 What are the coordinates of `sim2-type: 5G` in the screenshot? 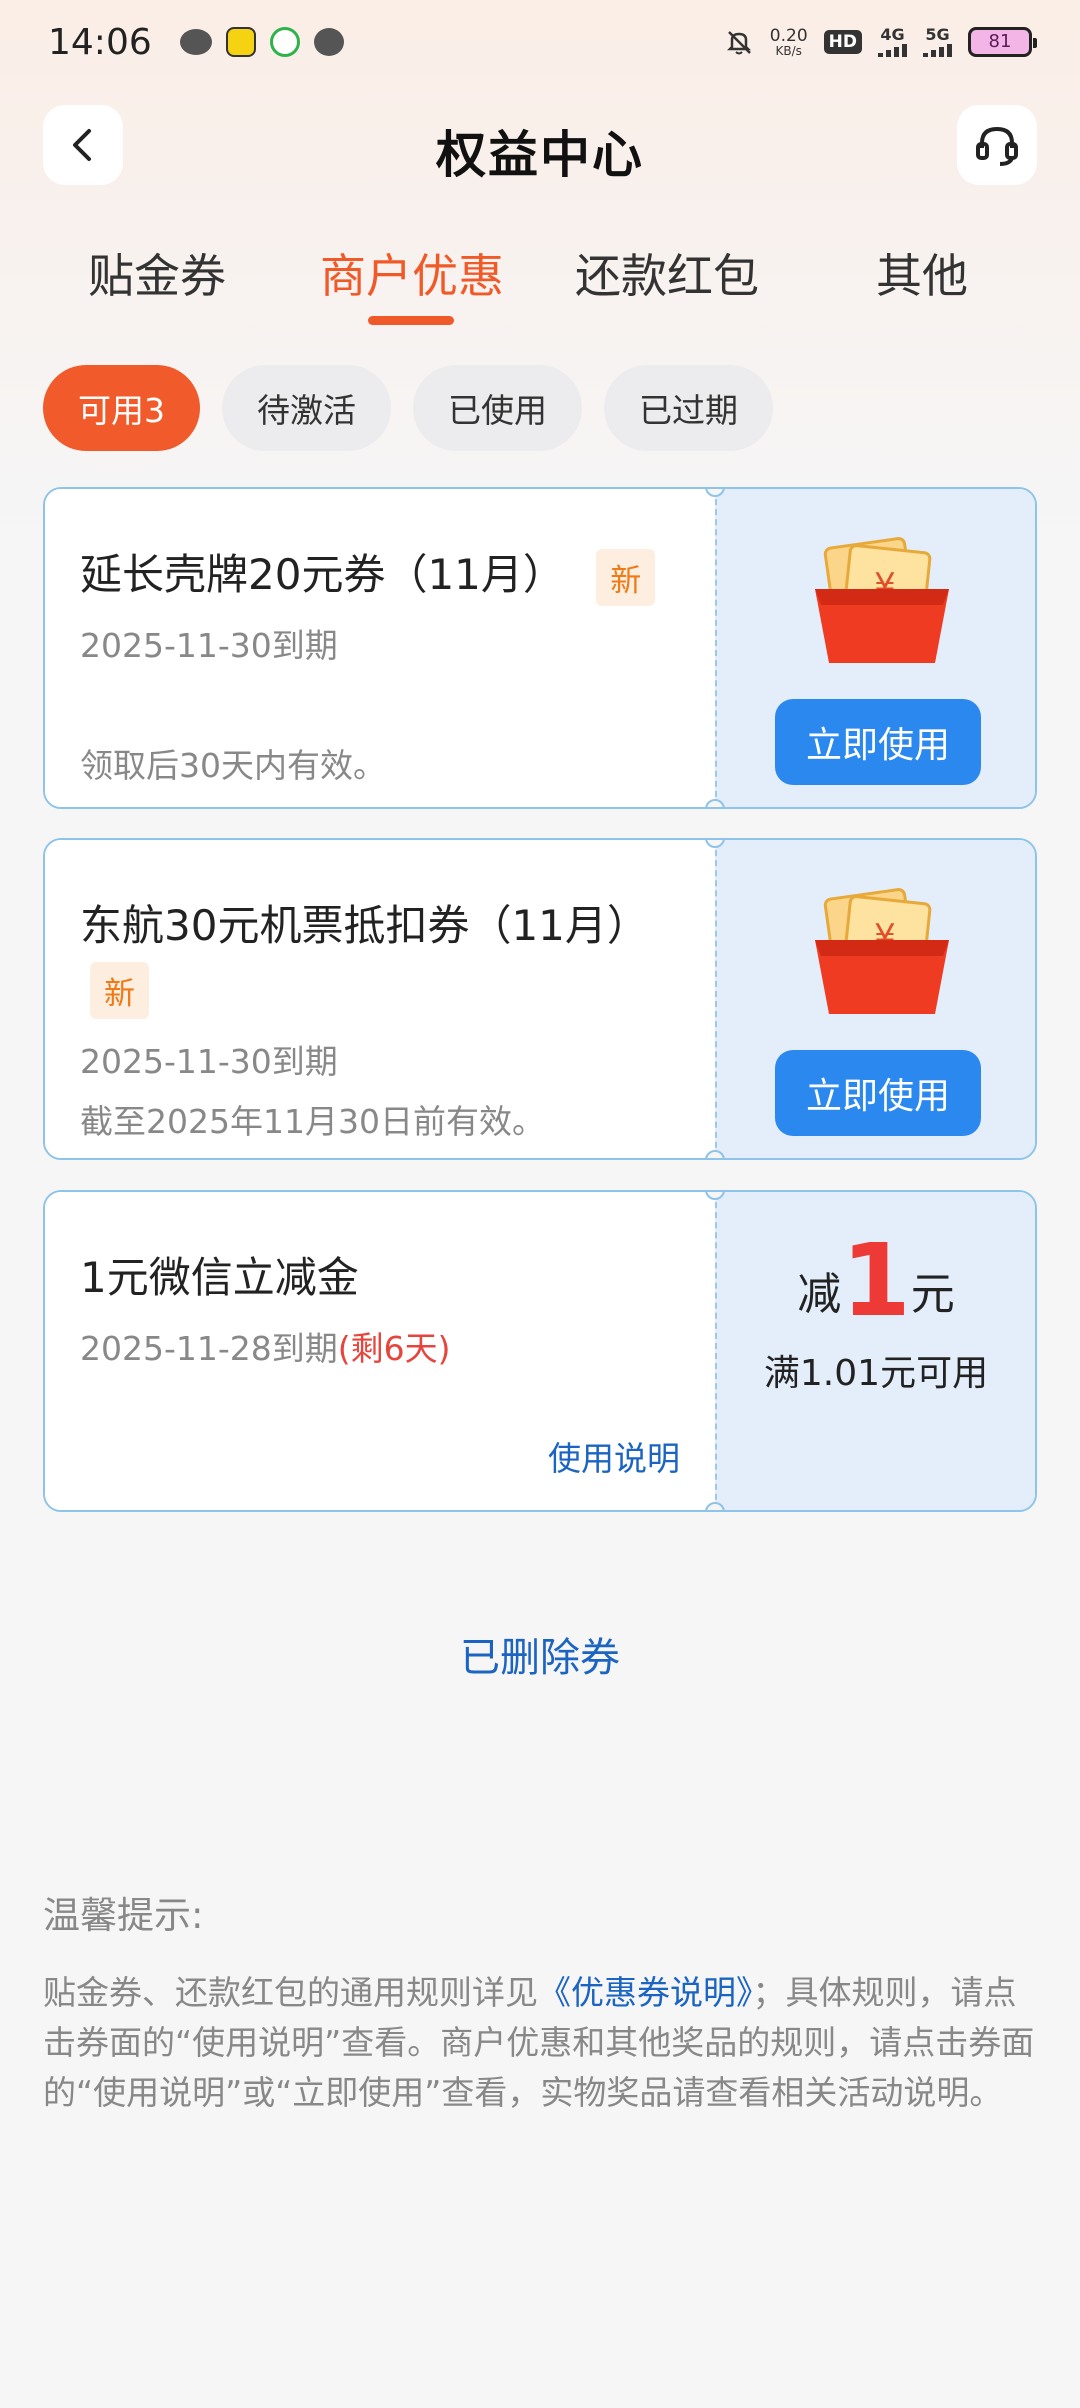 It's located at (937, 34).